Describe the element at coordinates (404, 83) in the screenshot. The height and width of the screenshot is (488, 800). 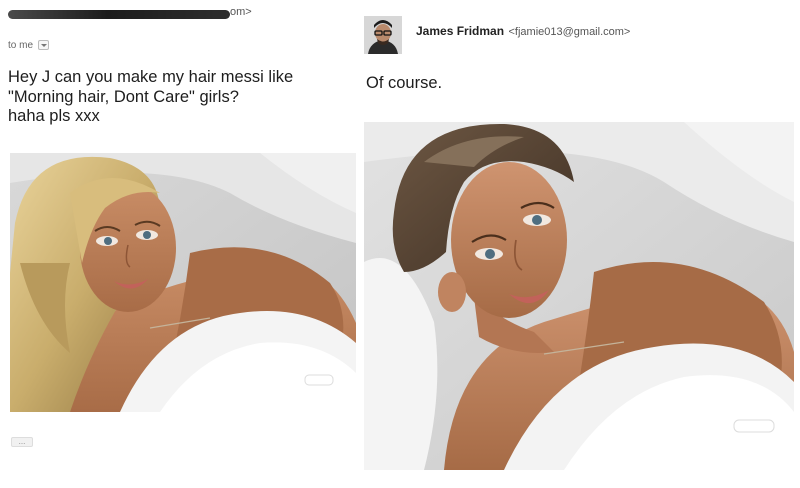
I see `reply-message-body: Of course.` at that location.